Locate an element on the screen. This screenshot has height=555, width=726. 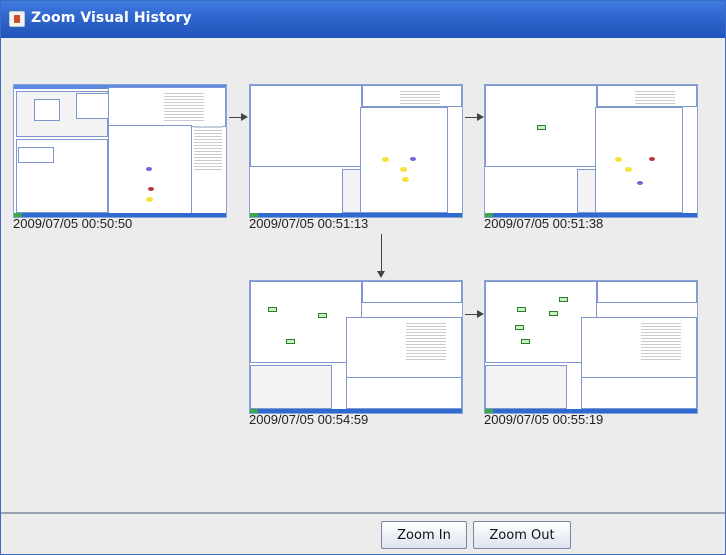
snapshot-timestamp-1: 2009/07/05 00:50:50 is located at coordinates (73, 223).